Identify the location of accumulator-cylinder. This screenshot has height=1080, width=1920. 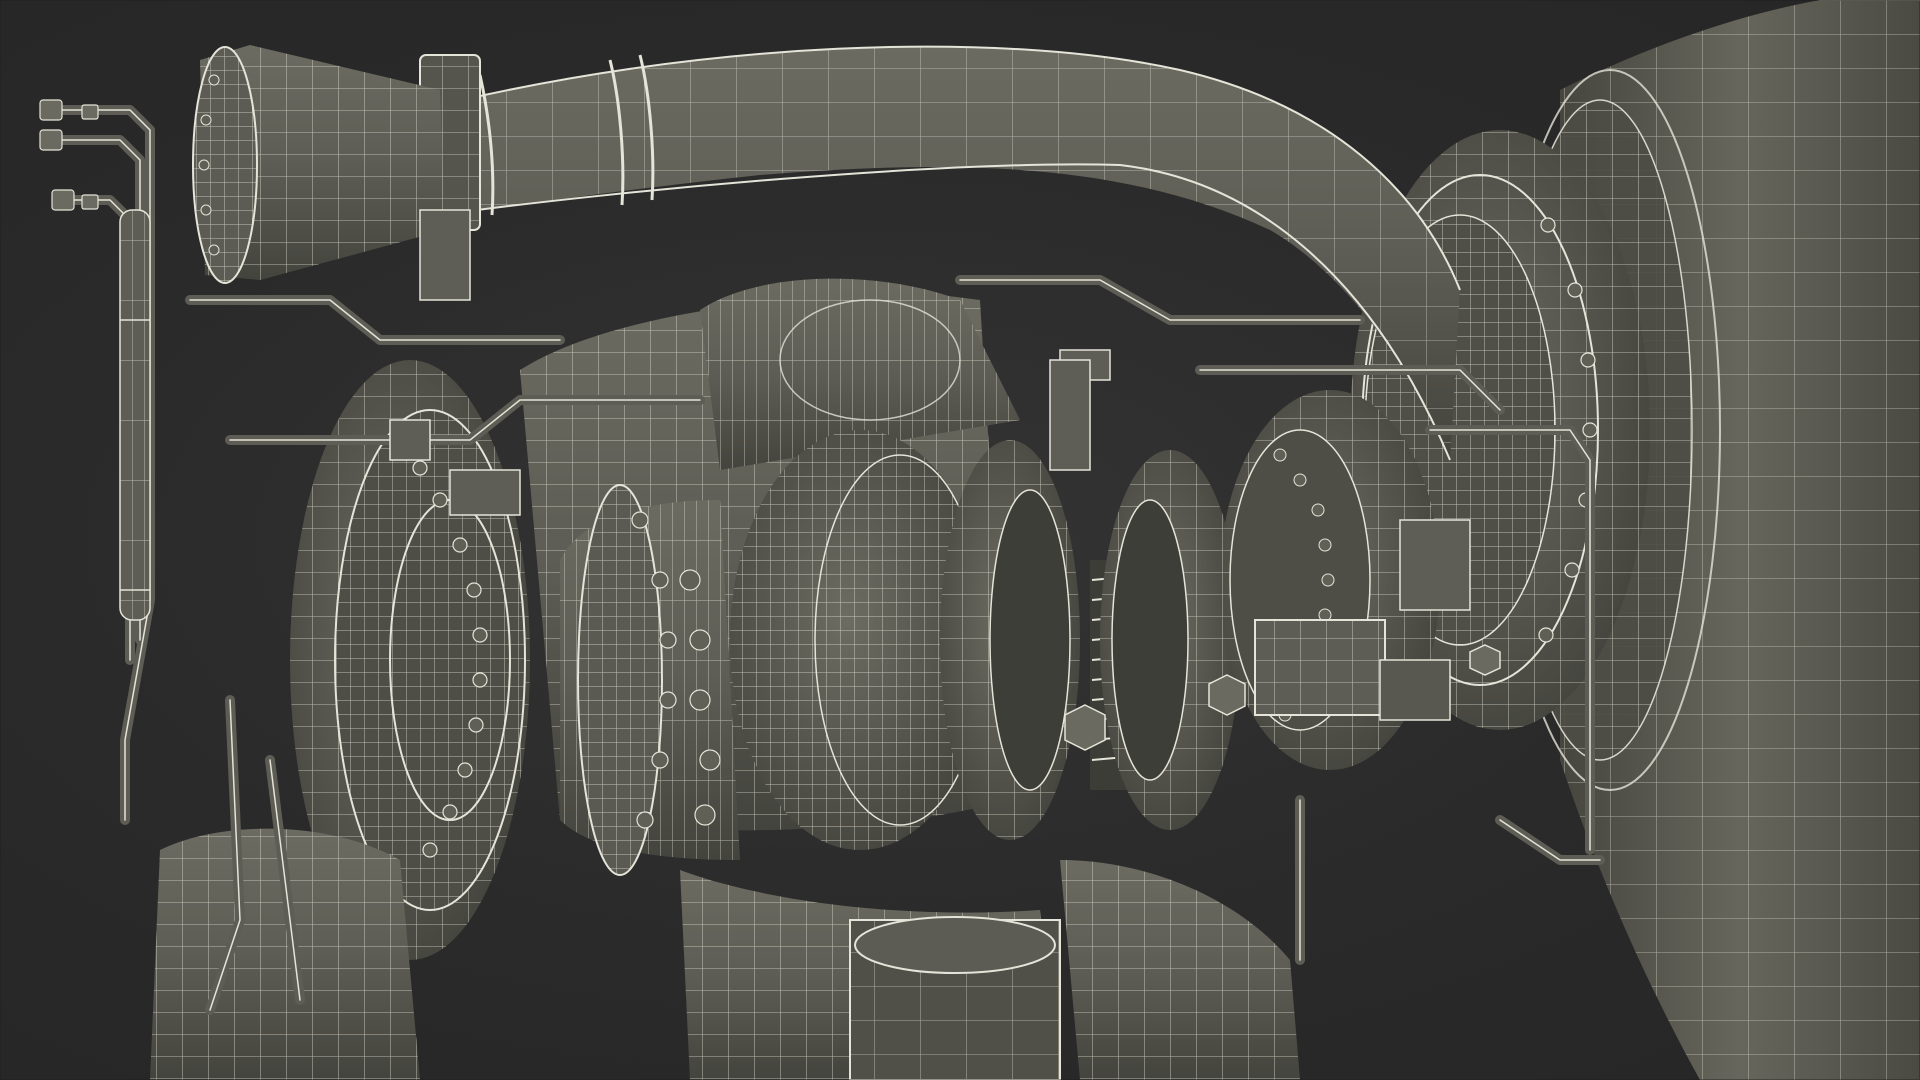
(135, 415).